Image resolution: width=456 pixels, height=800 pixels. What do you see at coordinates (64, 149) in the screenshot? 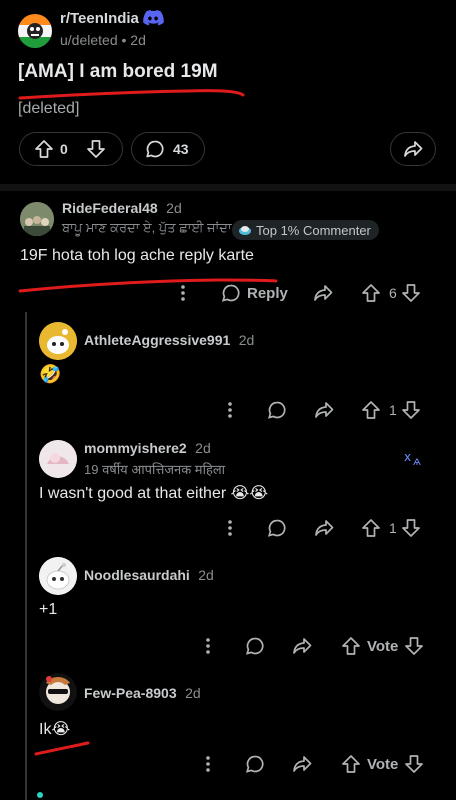
I see `post-score: 0` at bounding box center [64, 149].